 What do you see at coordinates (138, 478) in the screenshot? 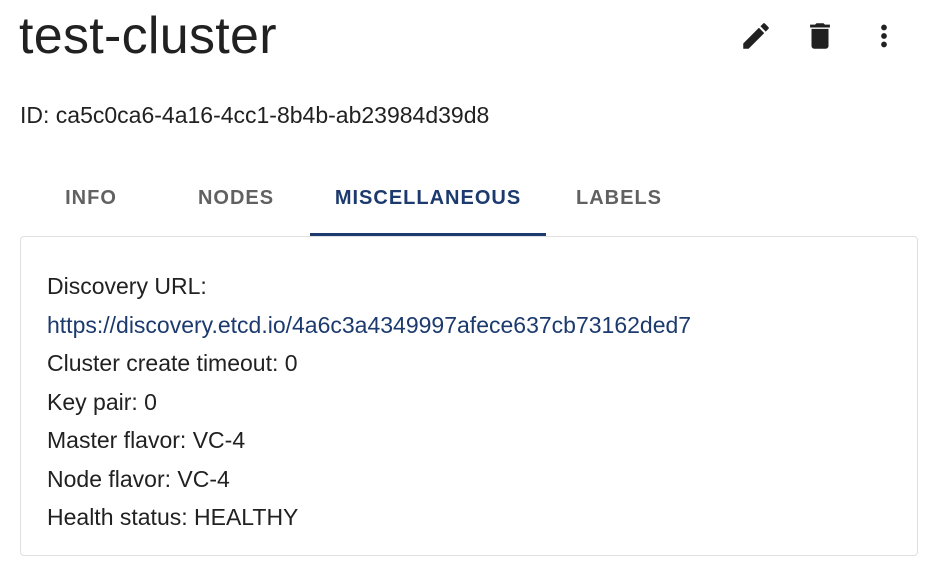
I see `node-flavor-text: Node flavor: VC-4` at bounding box center [138, 478].